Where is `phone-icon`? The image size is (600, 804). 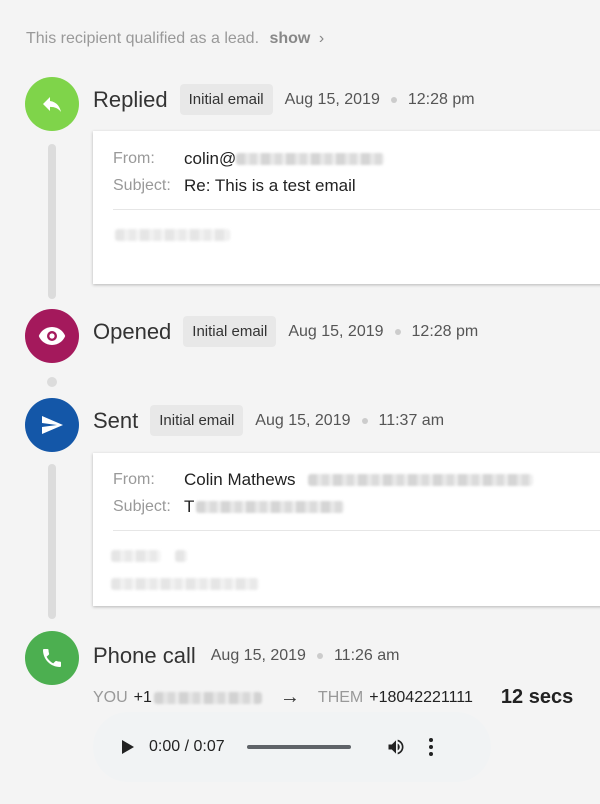 phone-icon is located at coordinates (52, 658).